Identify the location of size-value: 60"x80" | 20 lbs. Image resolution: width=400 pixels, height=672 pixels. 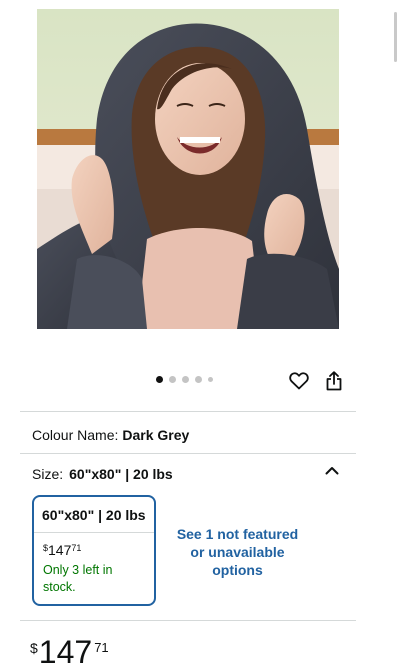
(121, 474).